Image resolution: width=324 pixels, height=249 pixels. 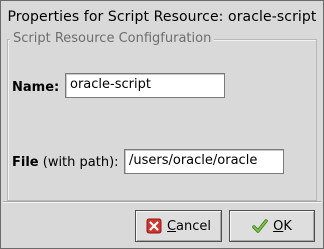 What do you see at coordinates (272, 226) in the screenshot?
I see `ok-button: OK` at bounding box center [272, 226].